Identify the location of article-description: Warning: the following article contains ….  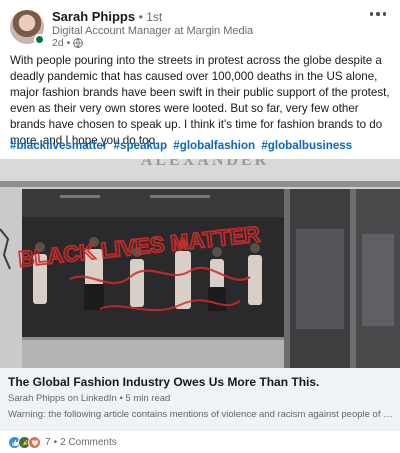
(201, 414).